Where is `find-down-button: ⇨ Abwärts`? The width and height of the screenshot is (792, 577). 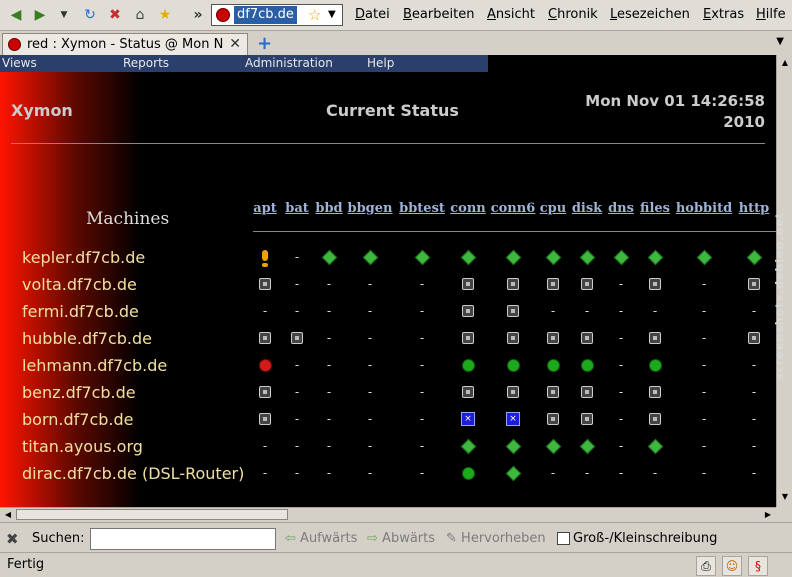
find-down-button: ⇨ Abwärts is located at coordinates (401, 538).